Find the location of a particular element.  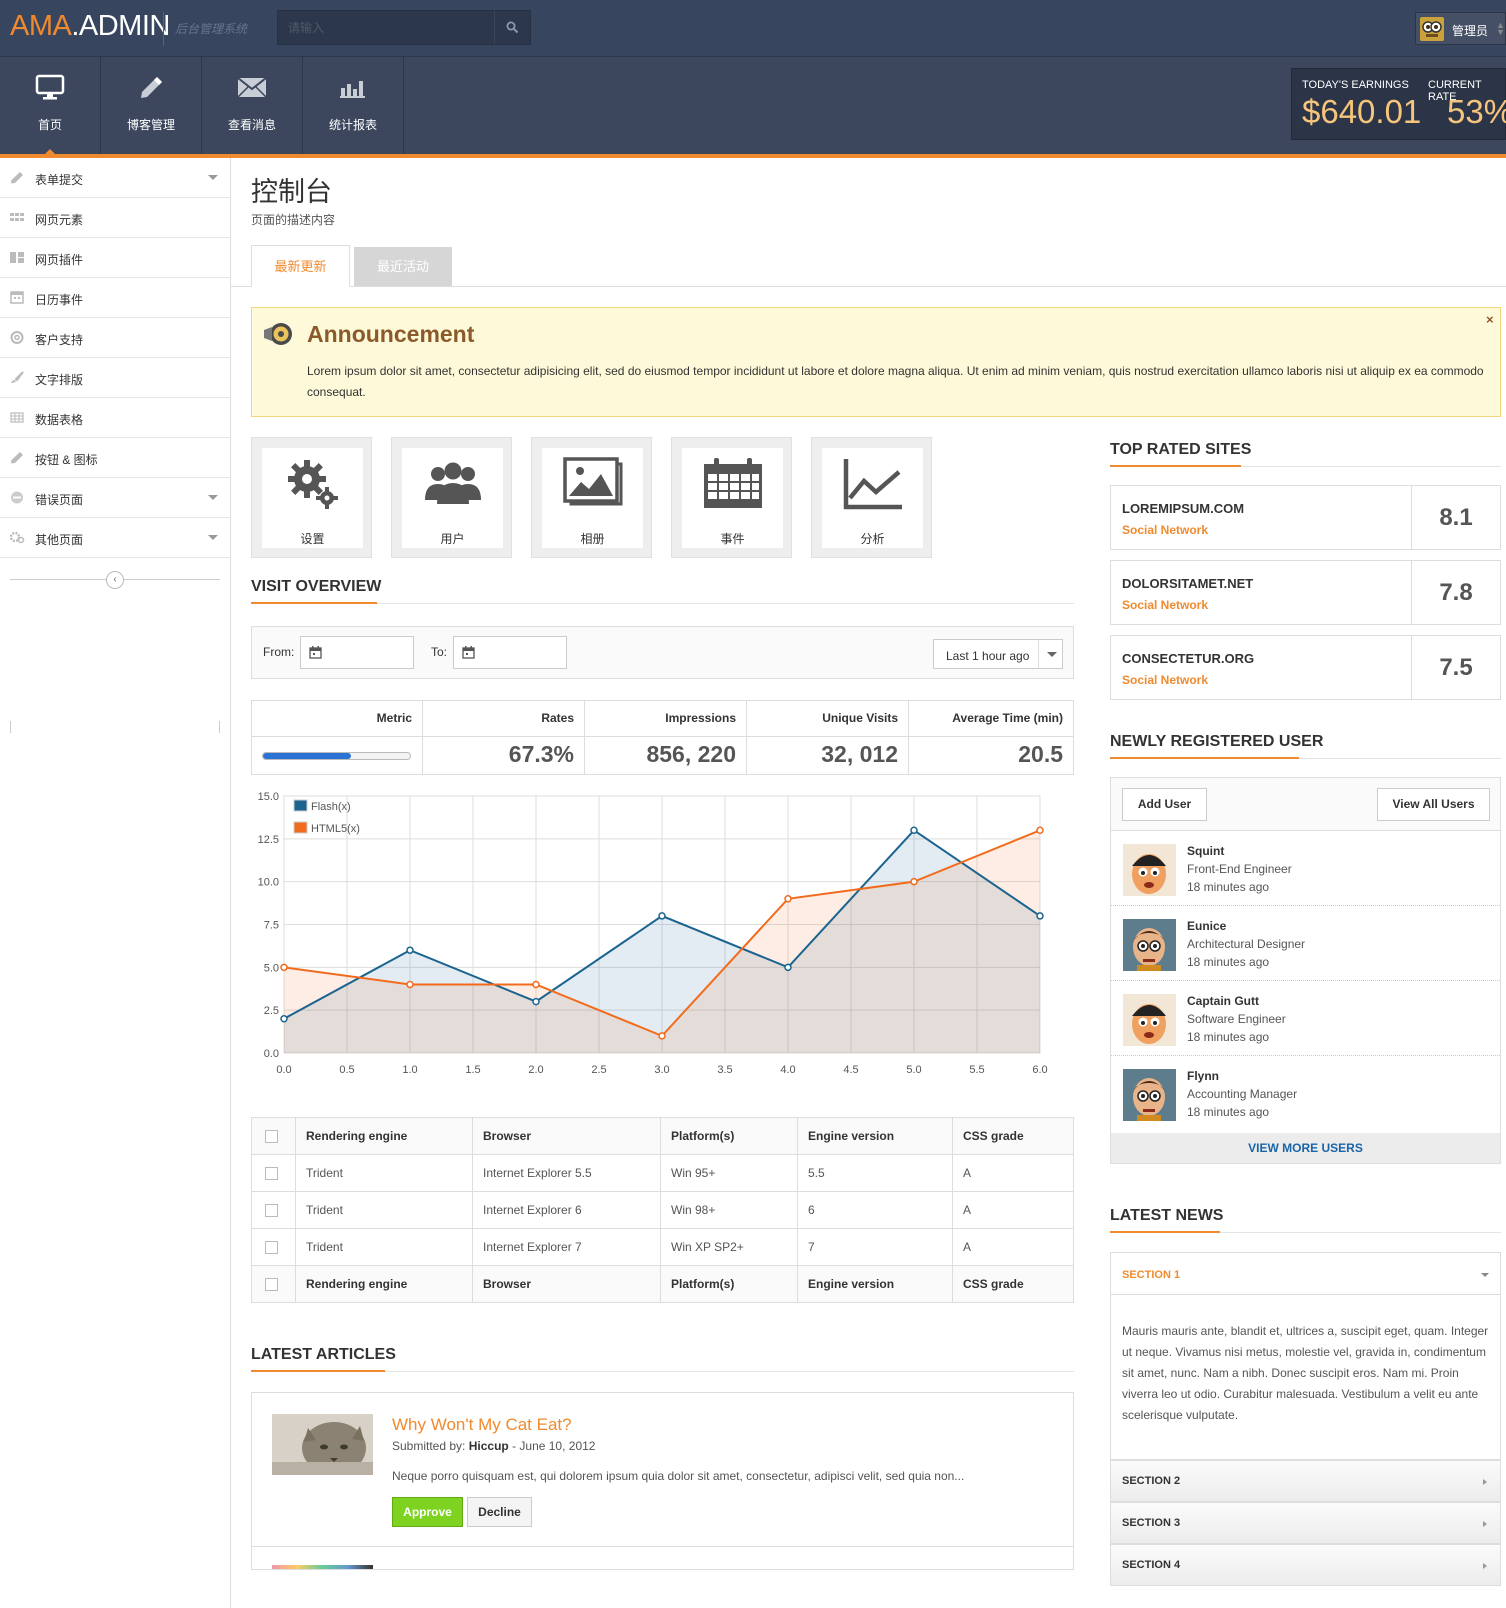

site-score: 7.8 is located at coordinates (1455, 592).